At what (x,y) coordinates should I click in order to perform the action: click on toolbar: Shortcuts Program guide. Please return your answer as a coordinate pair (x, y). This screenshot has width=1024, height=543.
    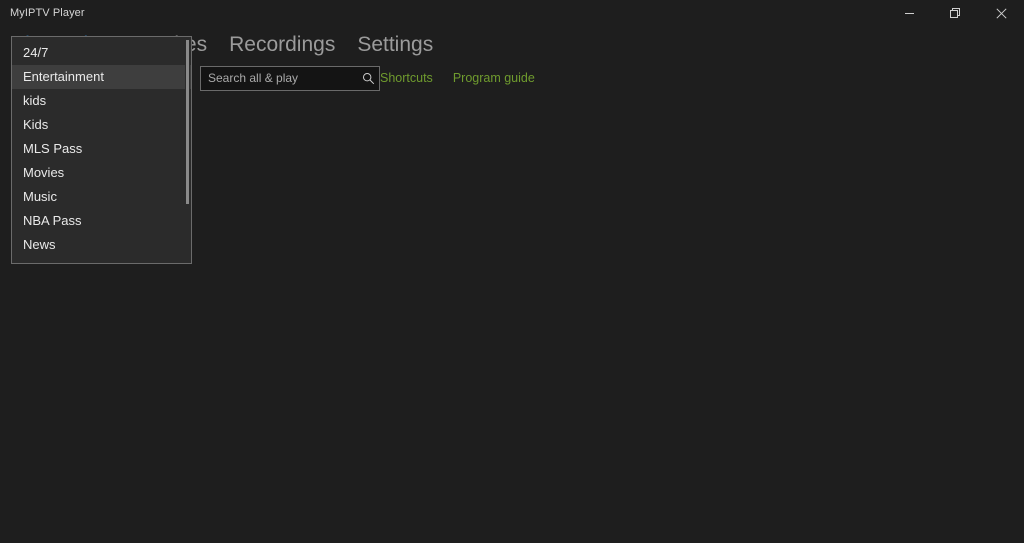
    Looking at the image, I should click on (367, 78).